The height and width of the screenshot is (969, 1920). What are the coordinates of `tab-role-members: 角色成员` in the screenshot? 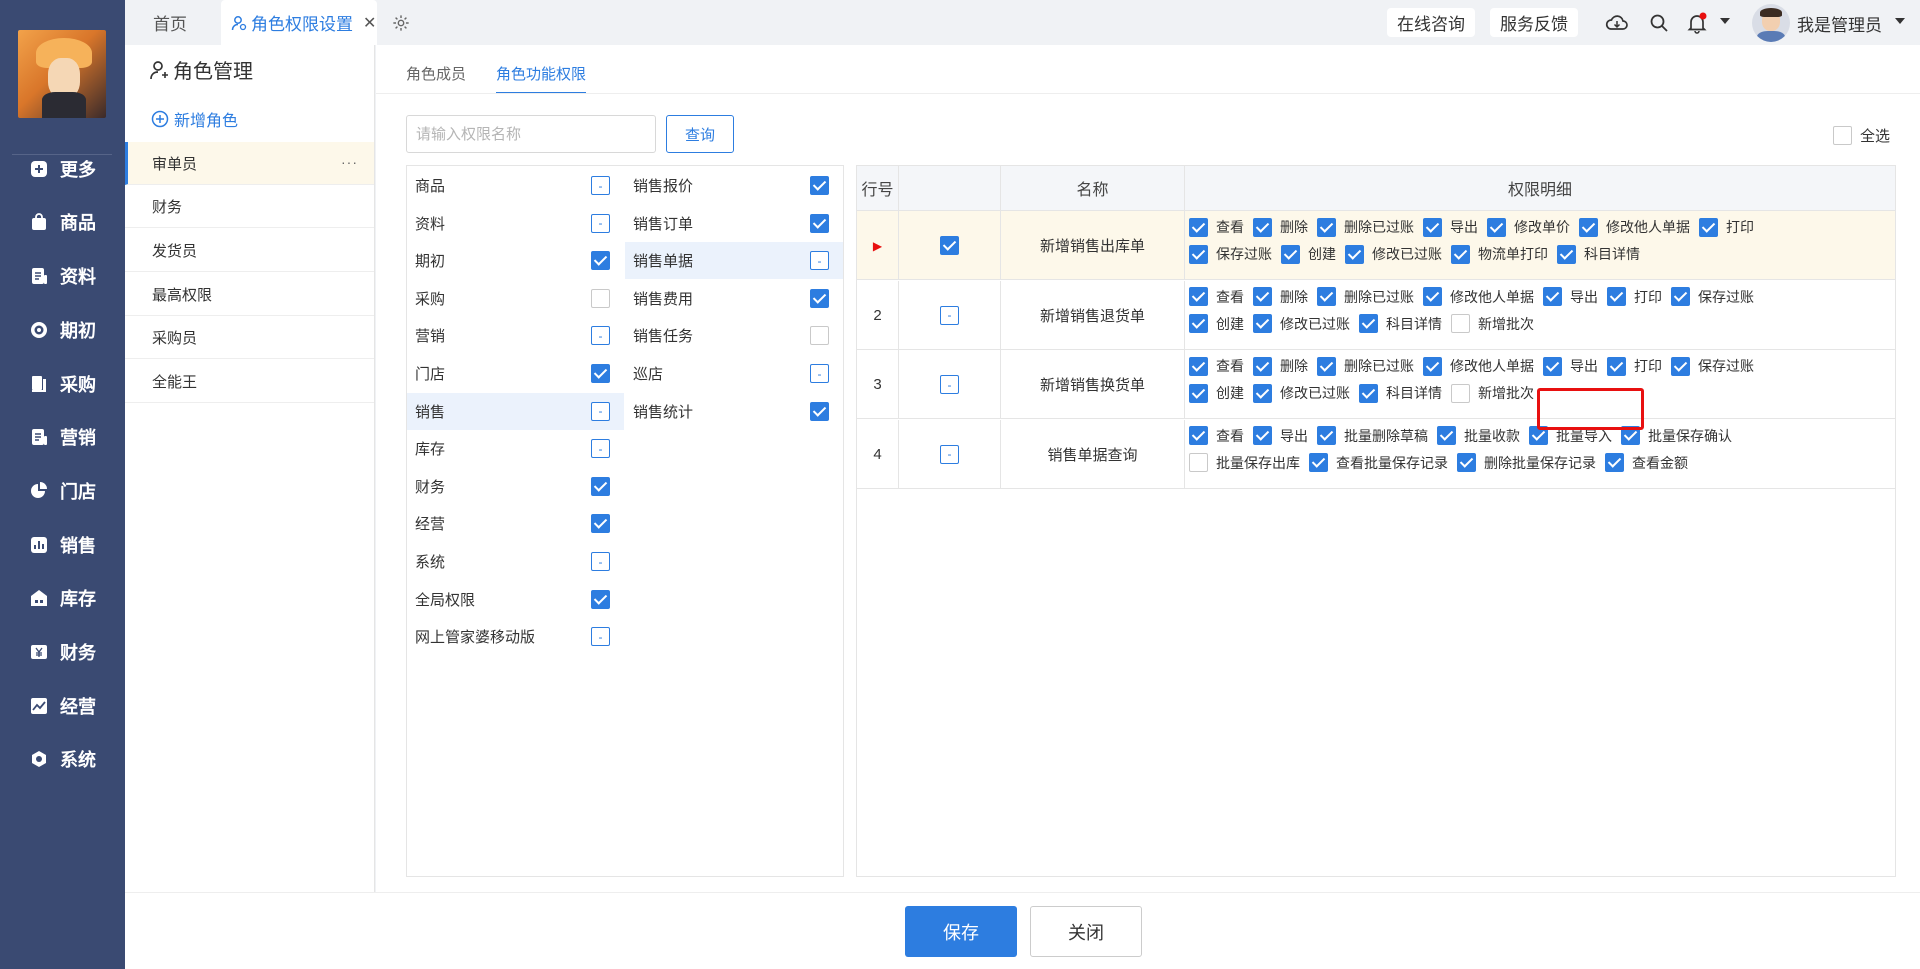 It's located at (436, 73).